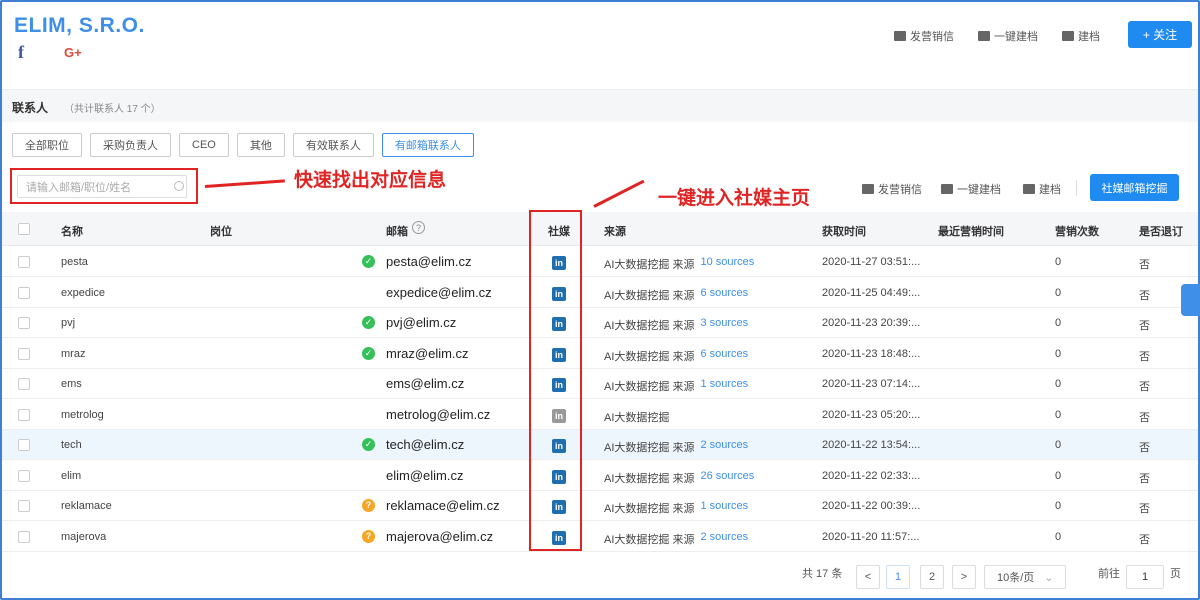 Image resolution: width=1200 pixels, height=600 pixels. Describe the element at coordinates (421, 322) in the screenshot. I see `contact-email: pvj@elim.cz` at that location.